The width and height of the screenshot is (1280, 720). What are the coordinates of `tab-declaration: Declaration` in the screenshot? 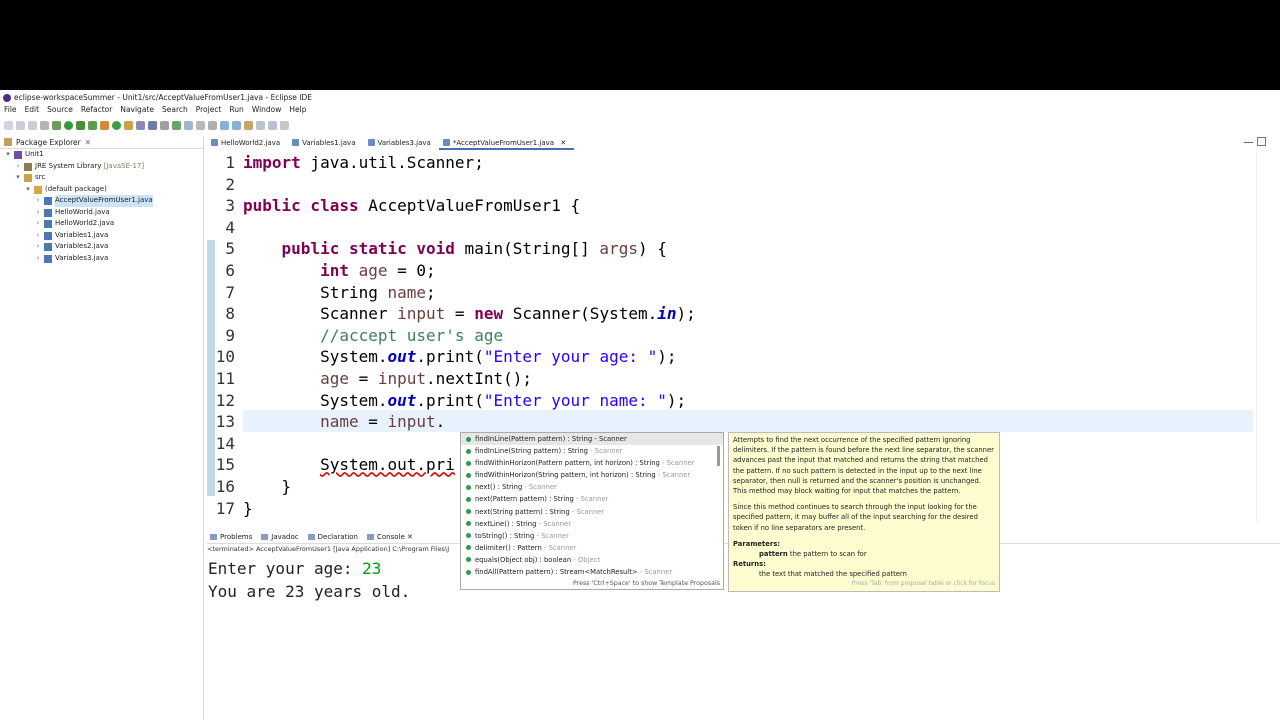 It's located at (334, 536).